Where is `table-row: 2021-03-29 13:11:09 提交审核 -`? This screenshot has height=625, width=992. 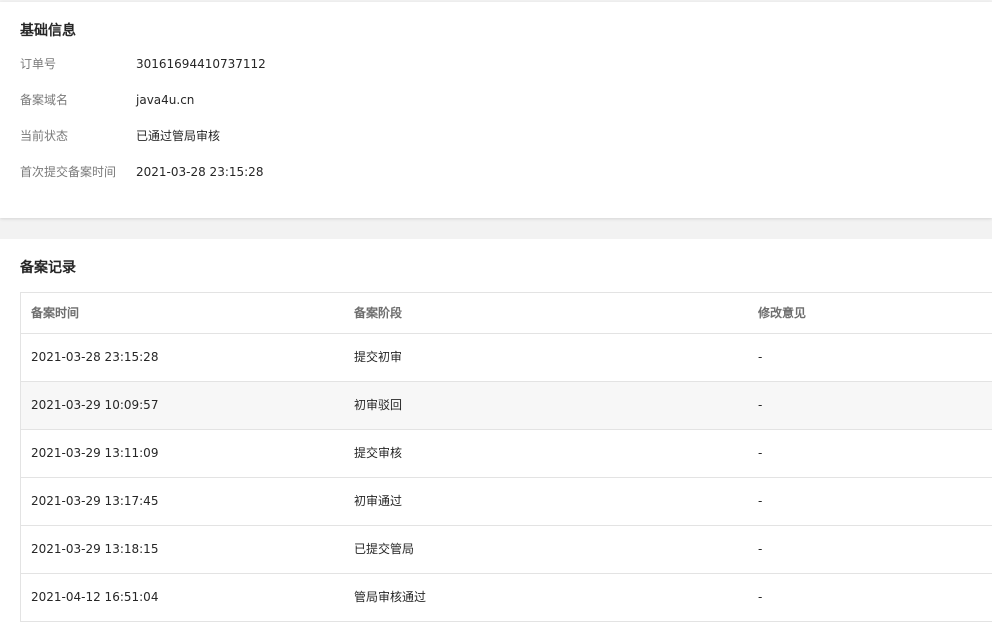
table-row: 2021-03-29 13:11:09 提交审核 - is located at coordinates (506, 454).